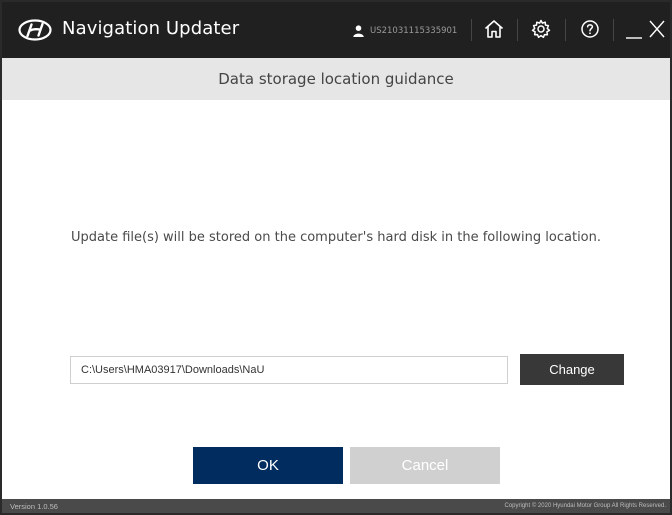 This screenshot has width=672, height=515. What do you see at coordinates (590, 29) in the screenshot?
I see `help-icon` at bounding box center [590, 29].